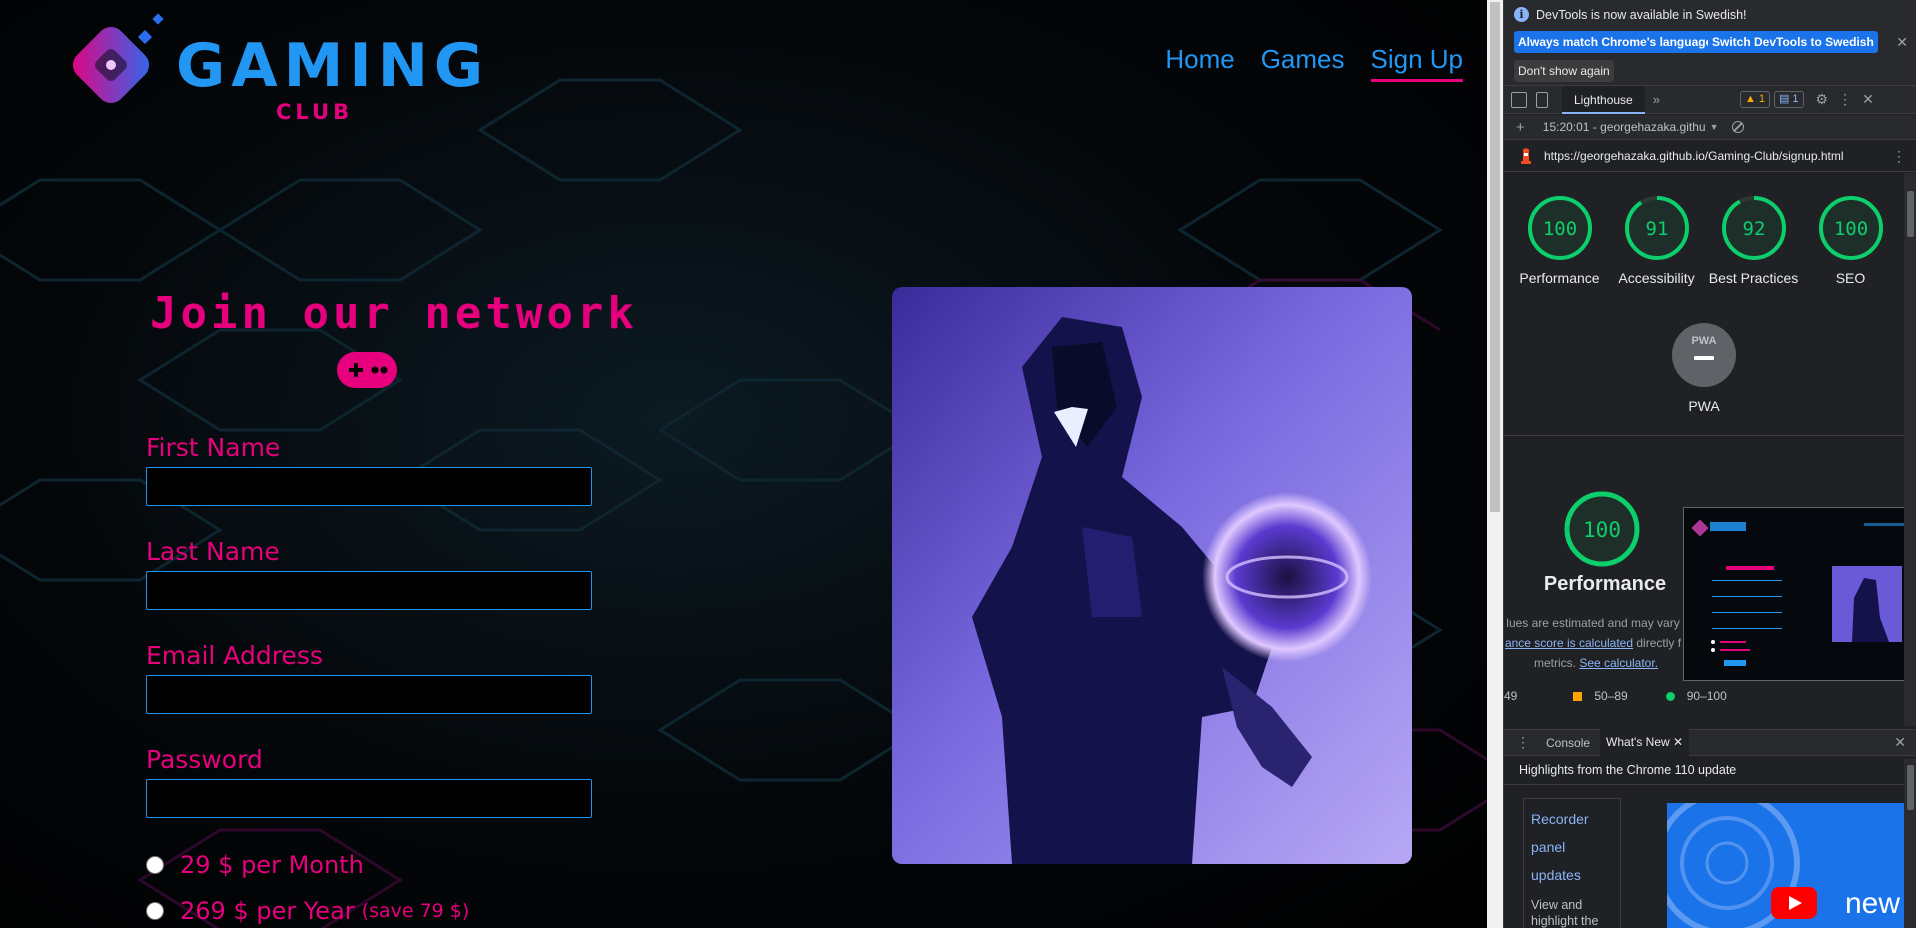 This screenshot has width=1916, height=928. What do you see at coordinates (1572, 847) in the screenshot?
I see `card-link-panel: panel` at bounding box center [1572, 847].